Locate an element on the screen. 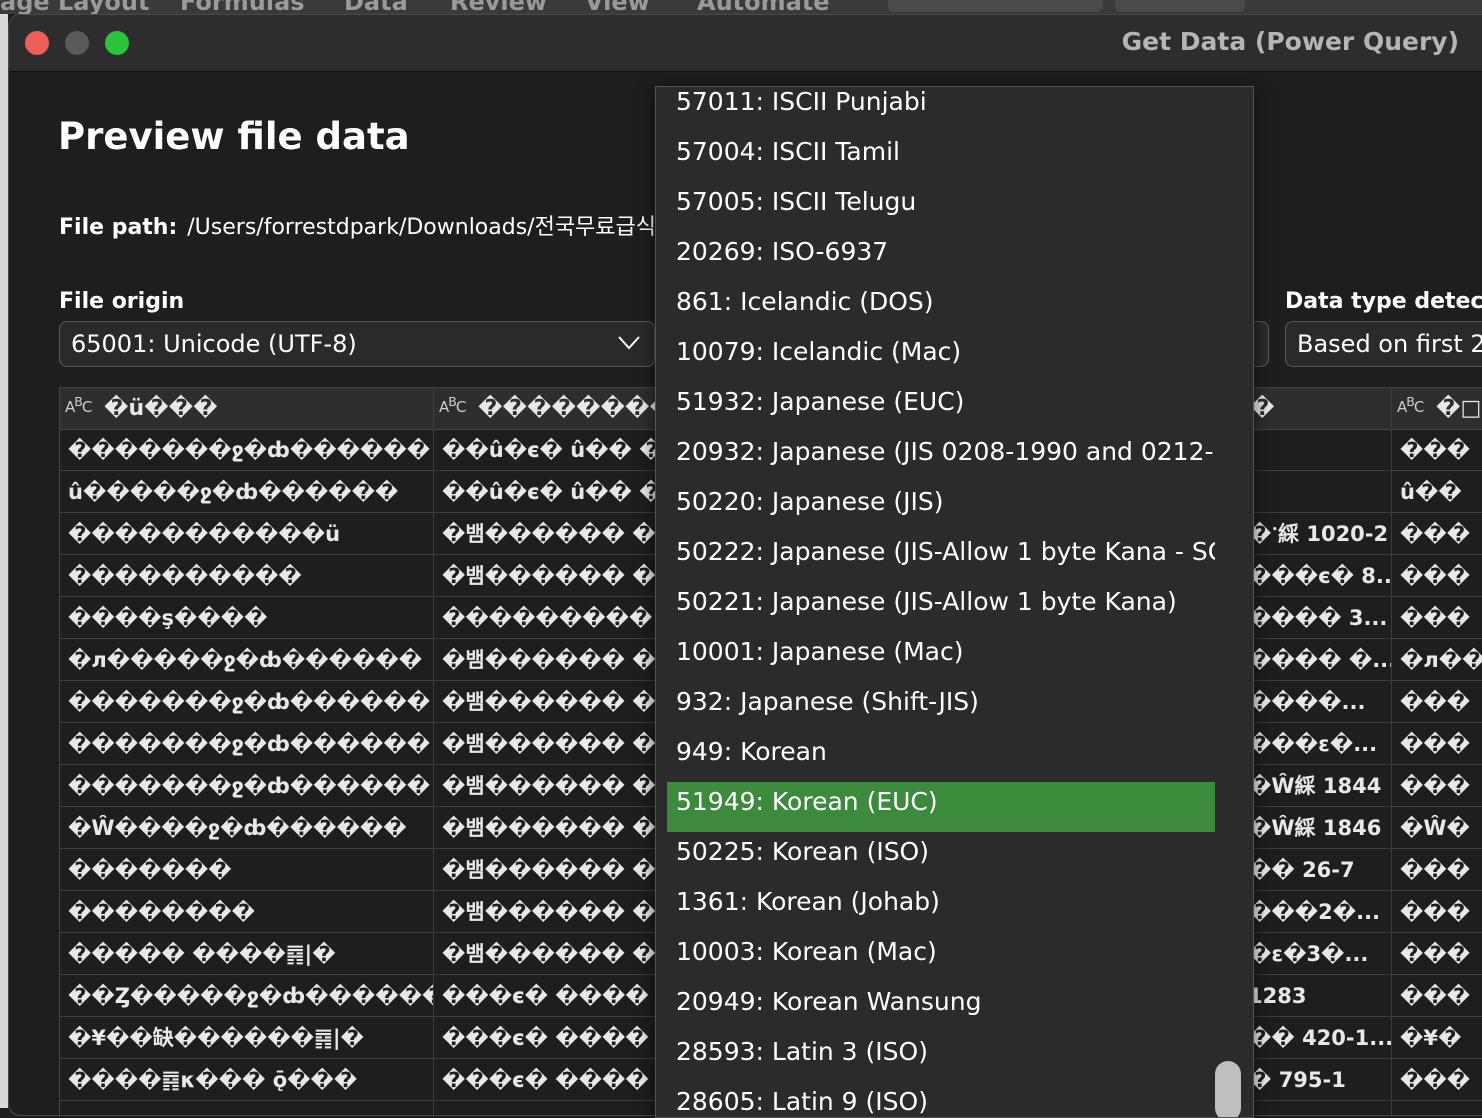 The image size is (1482, 1118). data-type-detection-label: Data type detectio is located at coordinates (1383, 301).